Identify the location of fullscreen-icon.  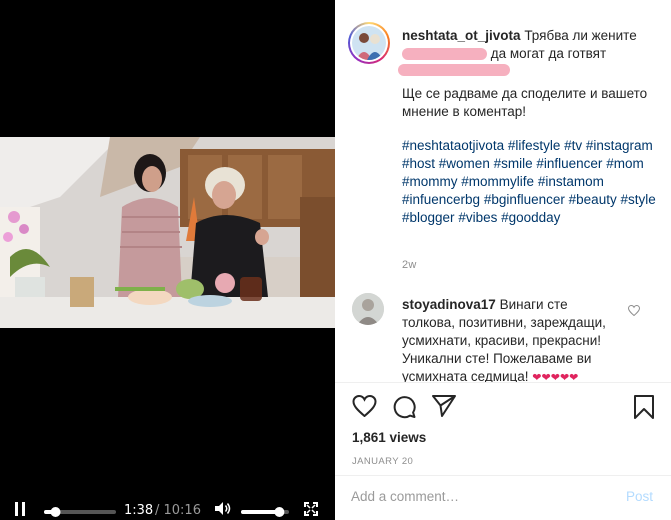
(311, 509).